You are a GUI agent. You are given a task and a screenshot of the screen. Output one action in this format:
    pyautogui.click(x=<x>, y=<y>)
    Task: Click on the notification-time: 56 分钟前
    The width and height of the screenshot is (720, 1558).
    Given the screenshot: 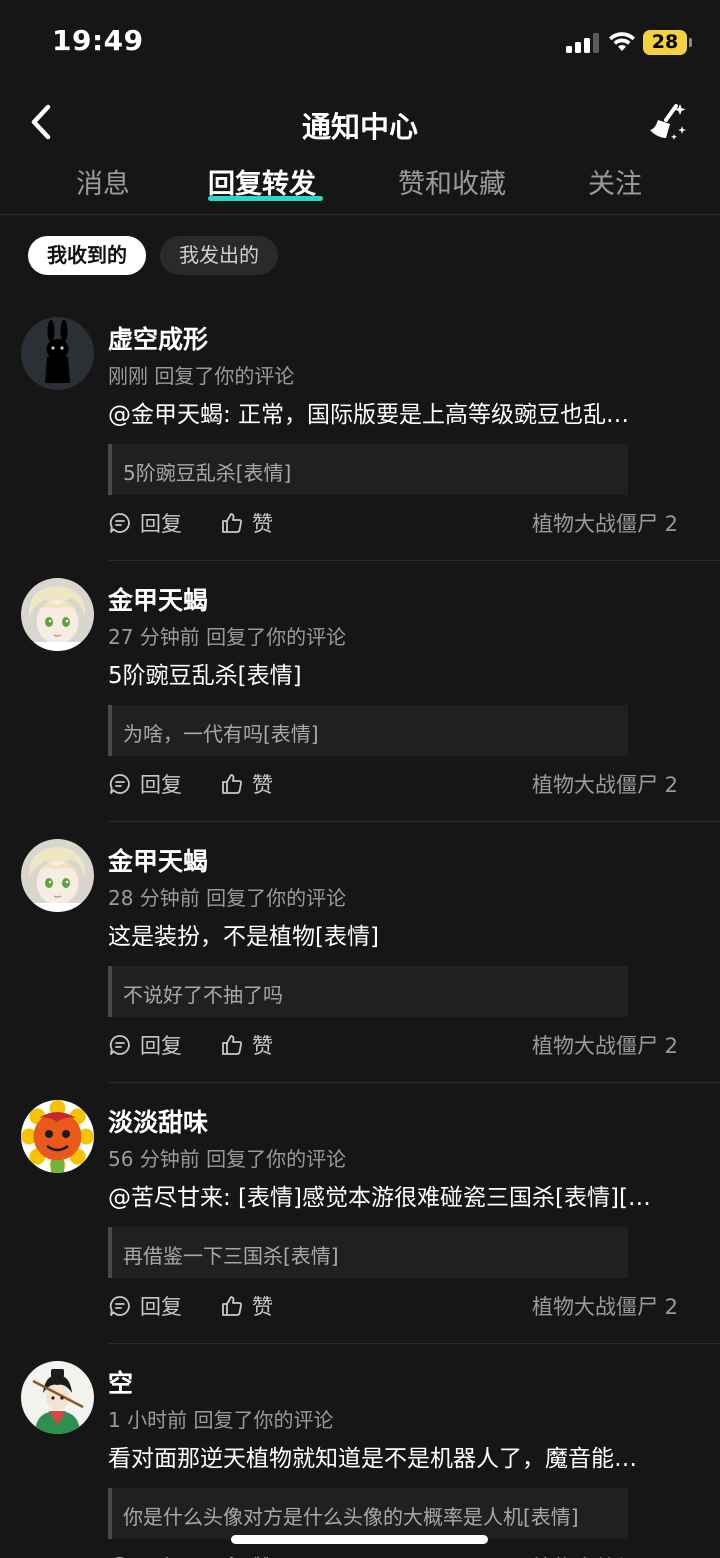 What is the action you would take?
    pyautogui.click(x=154, y=1159)
    